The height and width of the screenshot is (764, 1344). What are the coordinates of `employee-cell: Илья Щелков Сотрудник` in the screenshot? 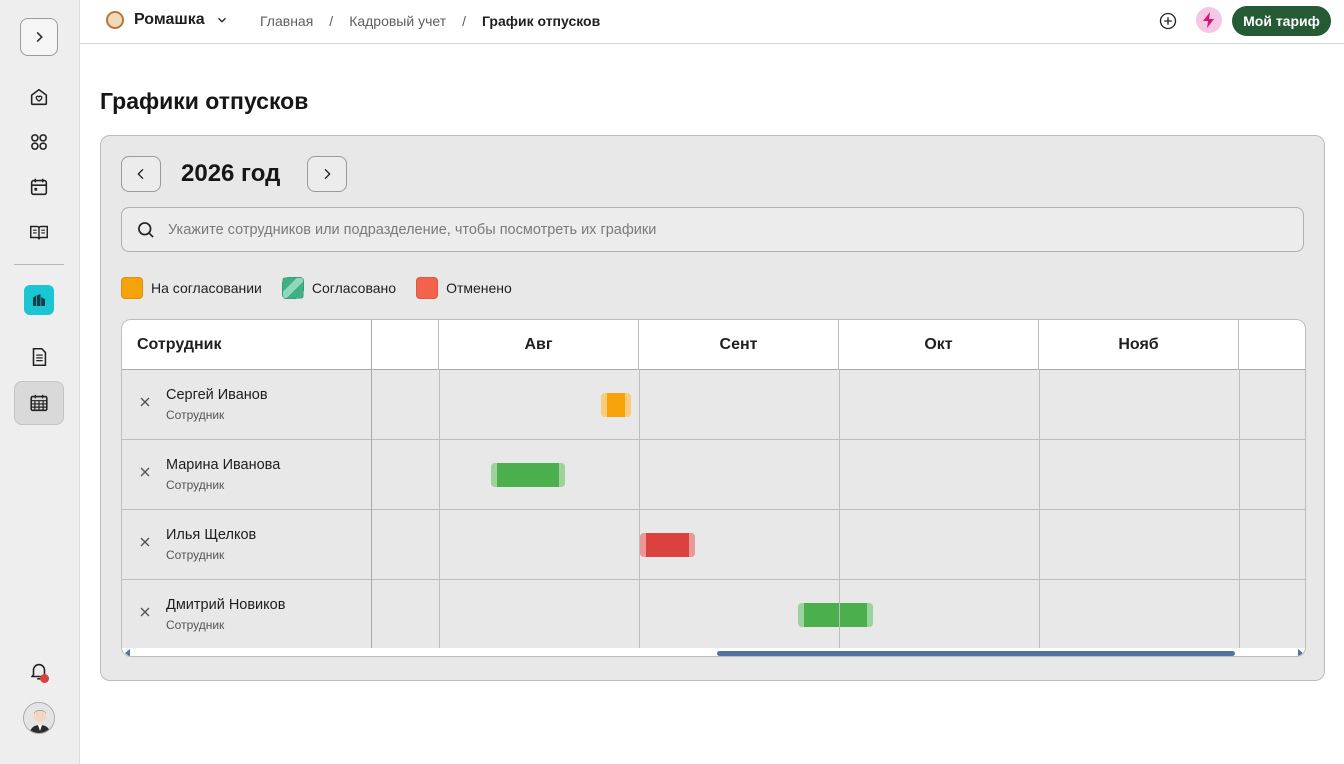 It's located at (247, 545).